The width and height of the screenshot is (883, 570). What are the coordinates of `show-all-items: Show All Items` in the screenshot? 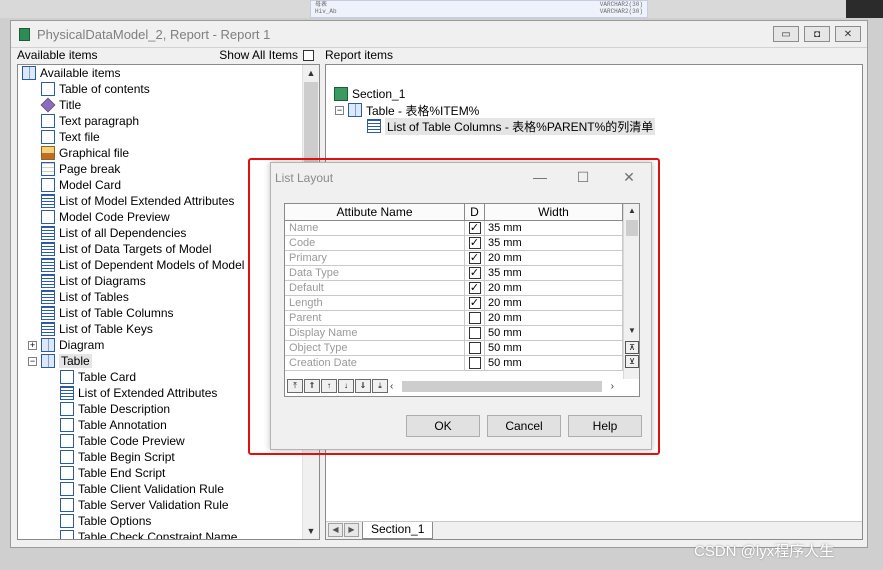 It's located at (266, 55).